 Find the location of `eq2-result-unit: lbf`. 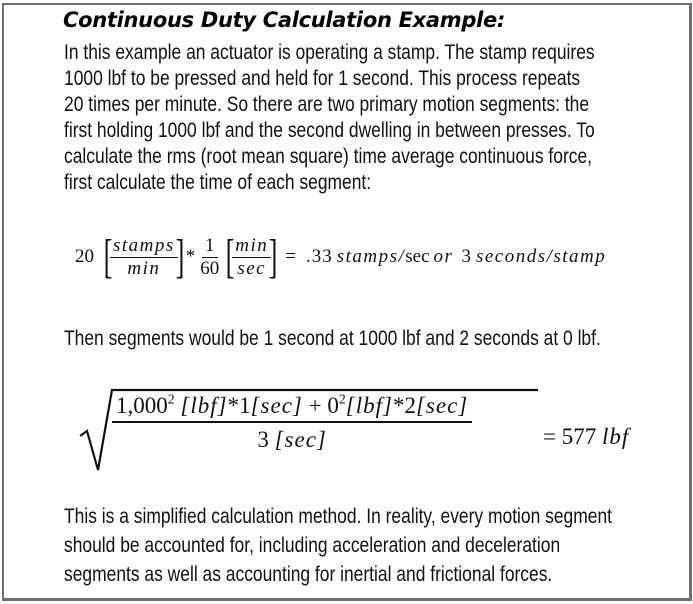

eq2-result-unit: lbf is located at coordinates (615, 436).